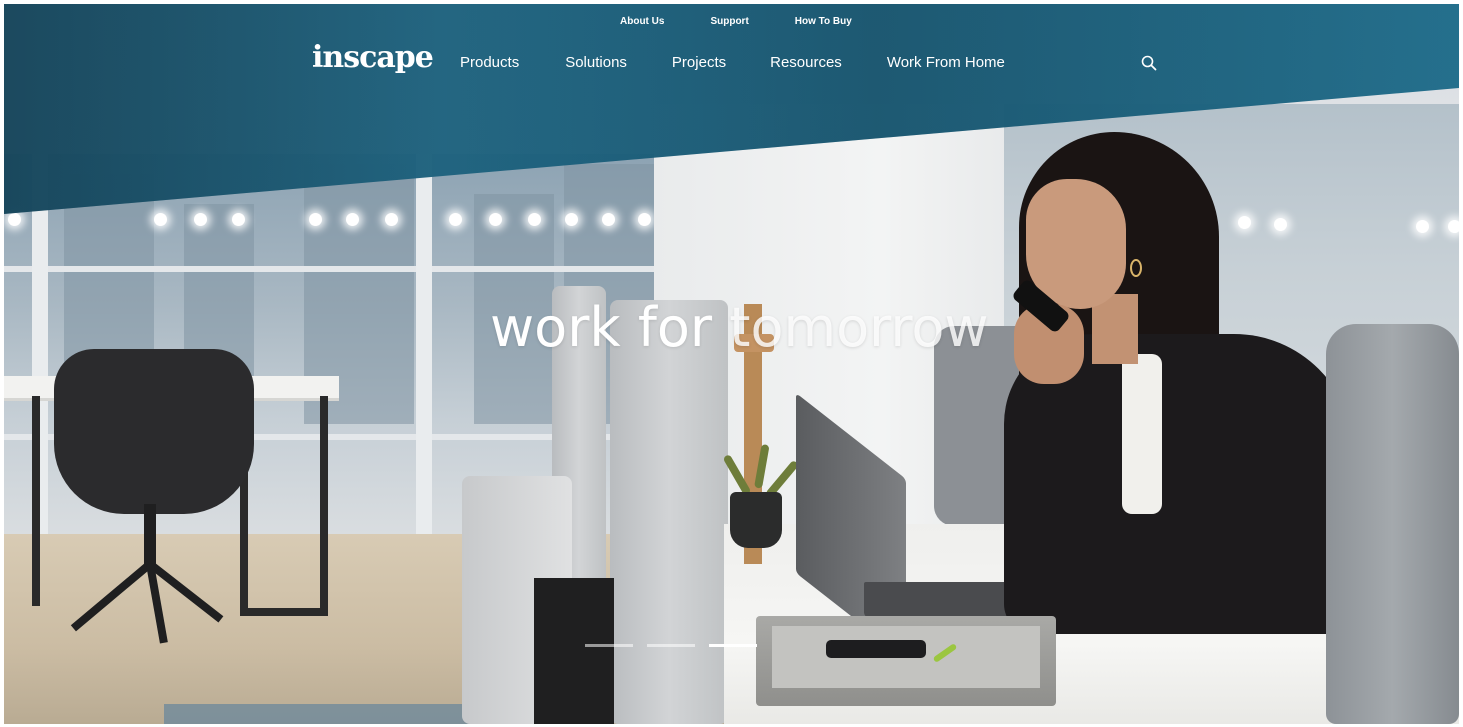 The width and height of the screenshot is (1463, 727). What do you see at coordinates (424, 344) in the screenshot?
I see `window-mullion` at bounding box center [424, 344].